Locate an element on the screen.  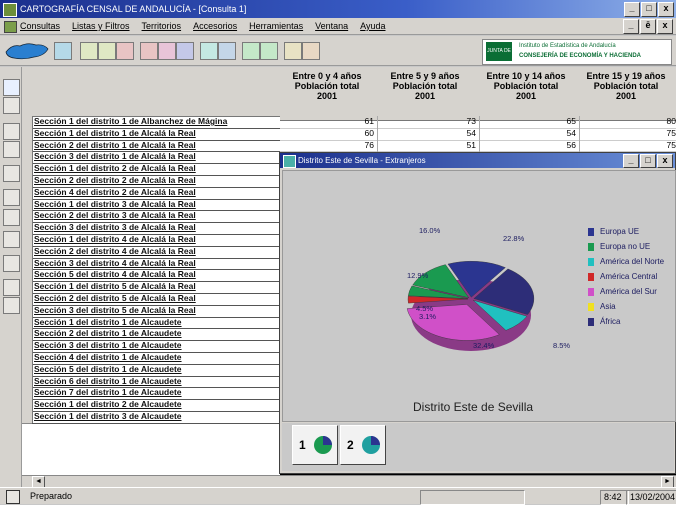
column-header-10-14: Entre 10 y 14 años Población total 2001 is located at coordinates (526, 94).